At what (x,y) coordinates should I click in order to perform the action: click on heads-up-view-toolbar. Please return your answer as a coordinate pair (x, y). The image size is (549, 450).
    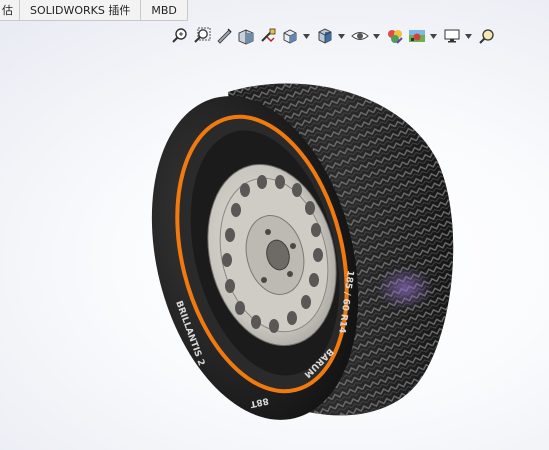
    Looking at the image, I should click on (334, 36).